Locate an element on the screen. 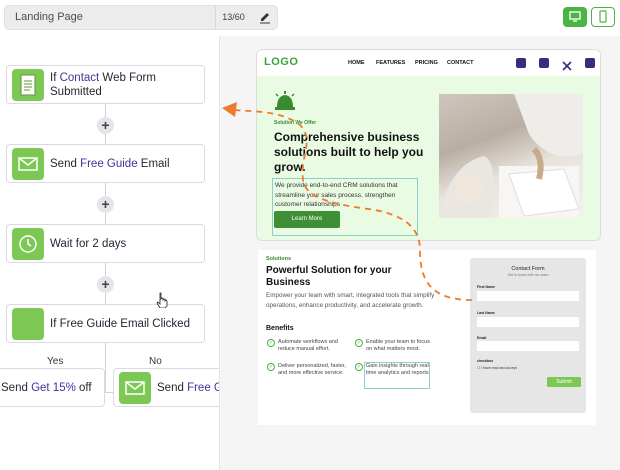  condition-icon is located at coordinates (28, 324).